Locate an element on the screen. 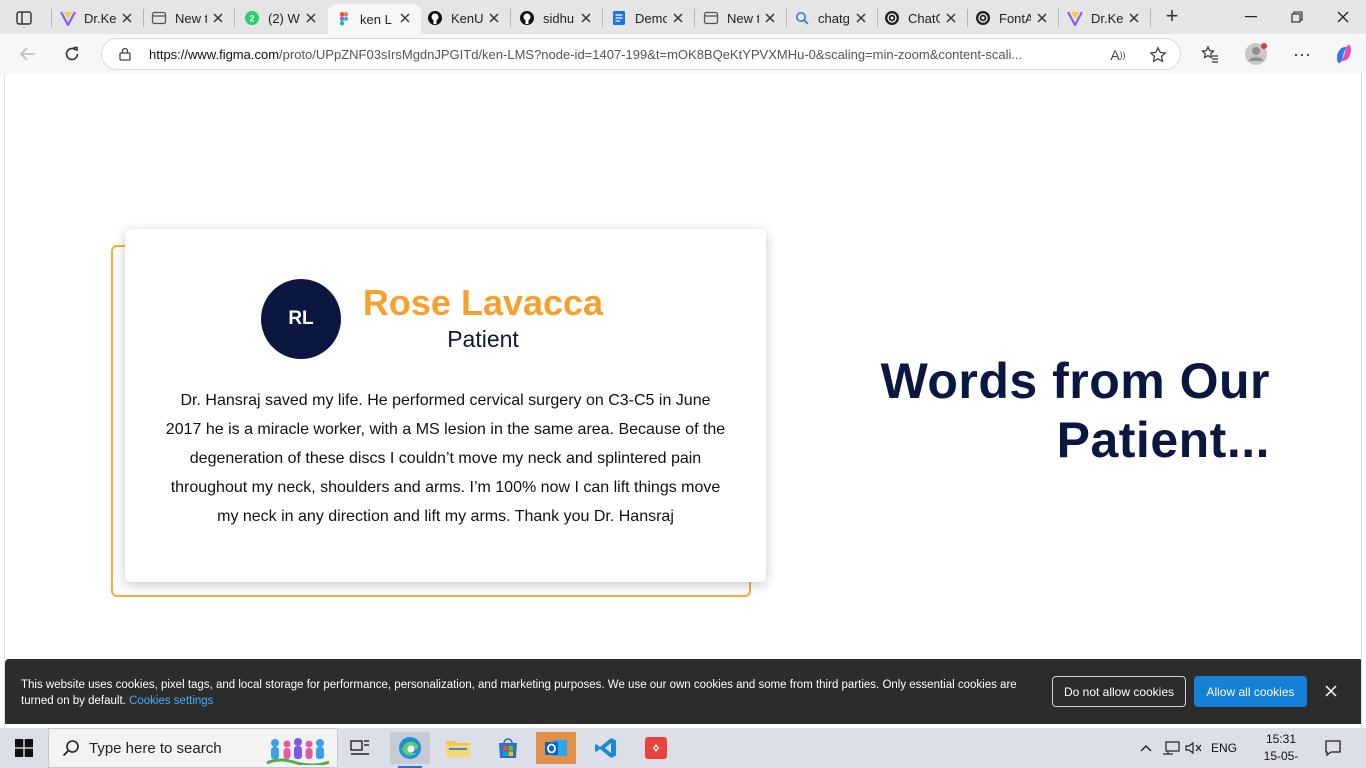 The height and width of the screenshot is (768, 1366). tab-title: ChatGPT is located at coordinates (924, 18).